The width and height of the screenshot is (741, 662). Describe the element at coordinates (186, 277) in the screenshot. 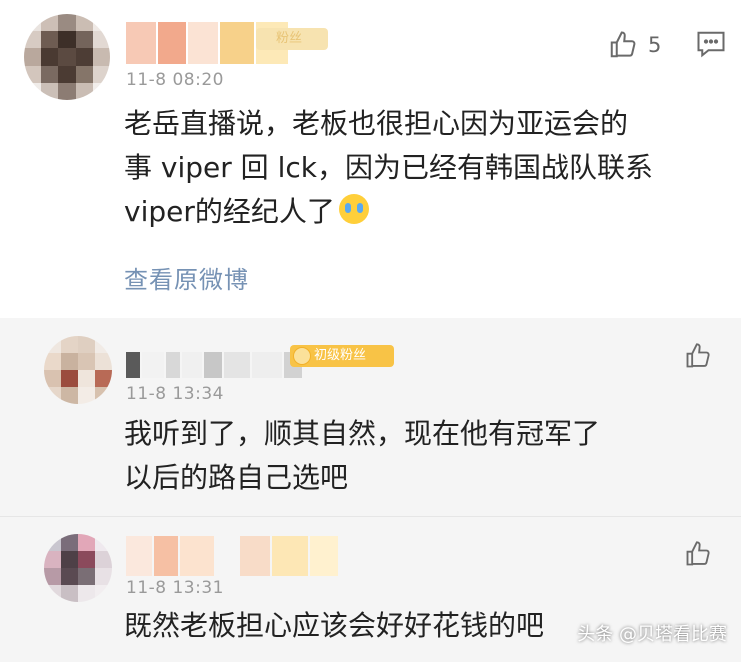

I see `view-original-link: 查看原微博` at that location.